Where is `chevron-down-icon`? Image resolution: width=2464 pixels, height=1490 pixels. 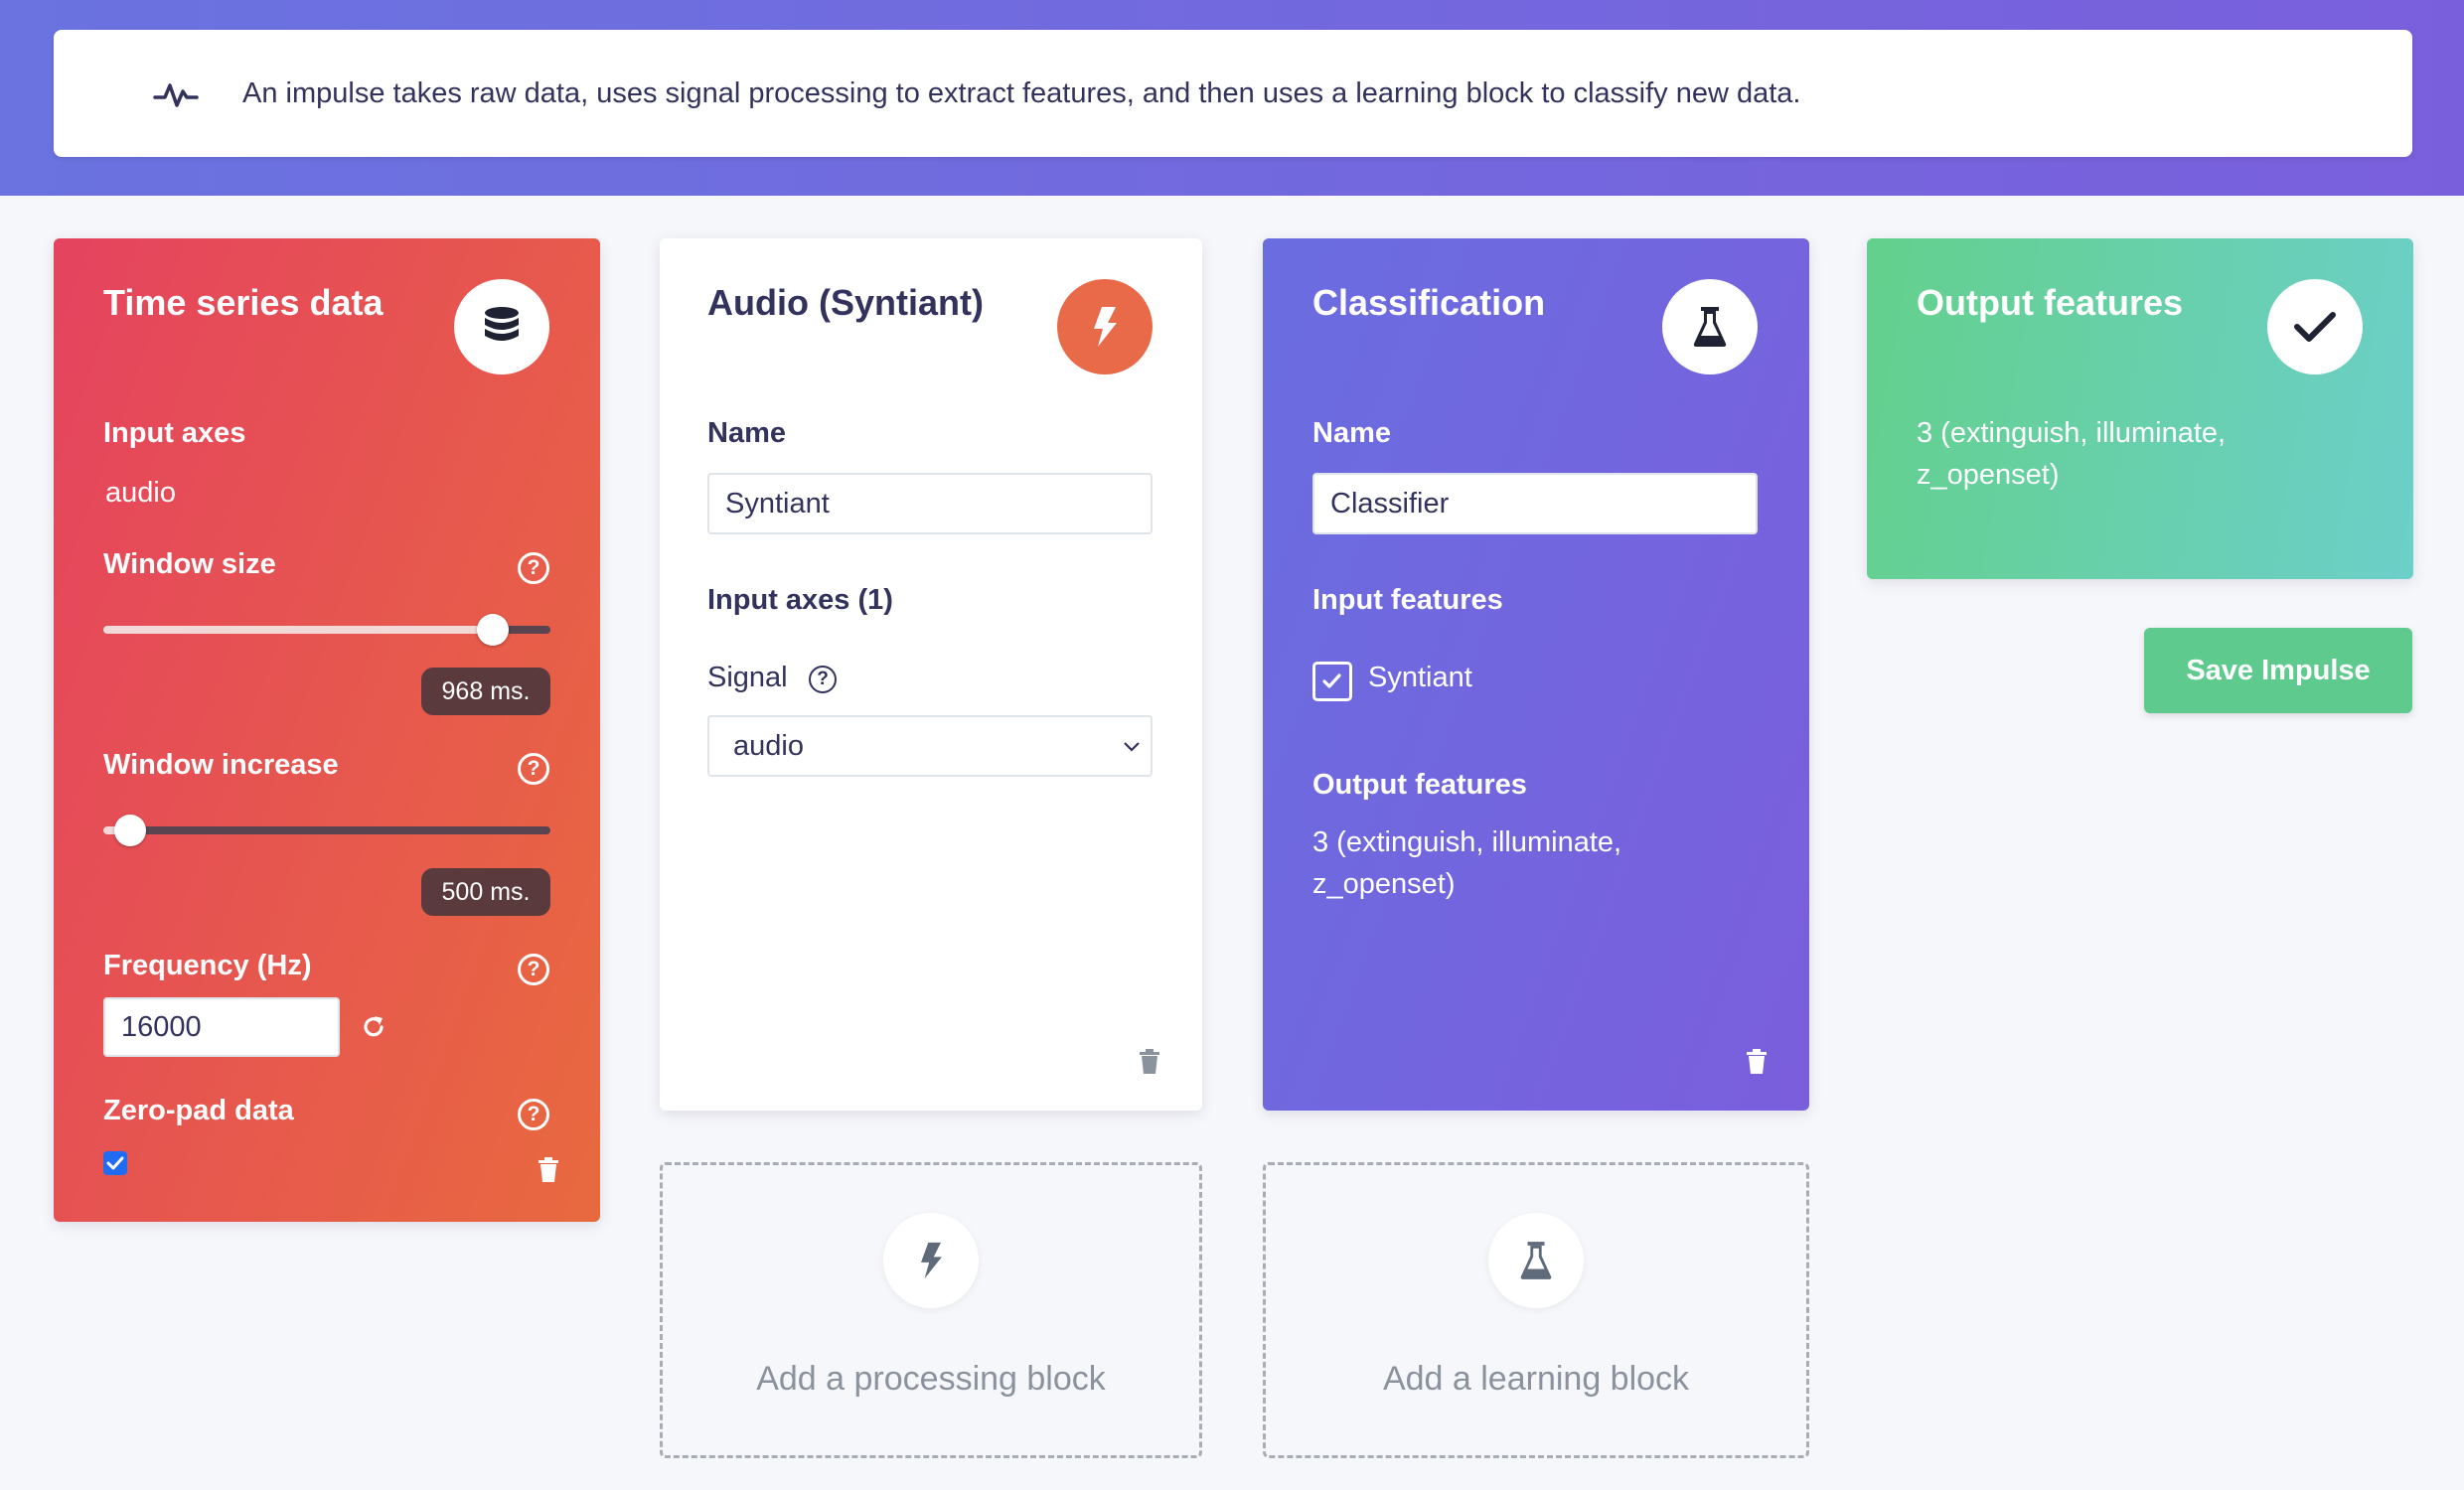
chevron-down-icon is located at coordinates (1132, 747).